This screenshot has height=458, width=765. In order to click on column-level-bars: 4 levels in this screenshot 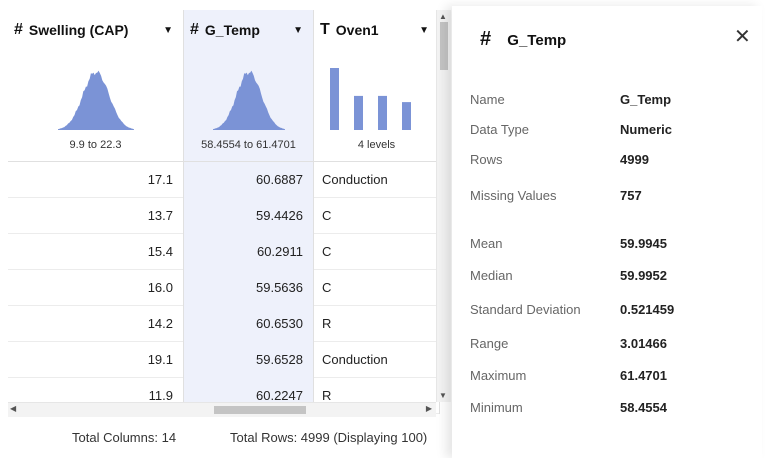, I will do `click(377, 106)`.